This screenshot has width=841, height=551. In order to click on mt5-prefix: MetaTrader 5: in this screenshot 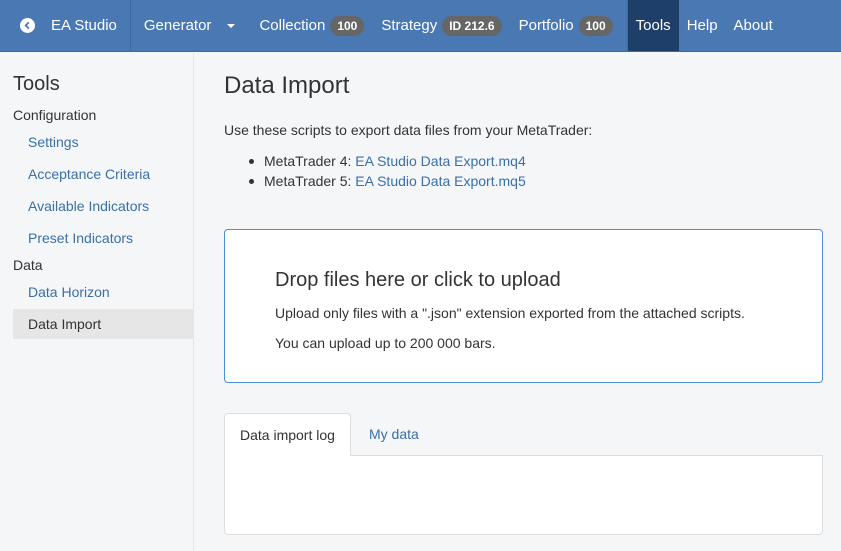, I will do `click(310, 181)`.